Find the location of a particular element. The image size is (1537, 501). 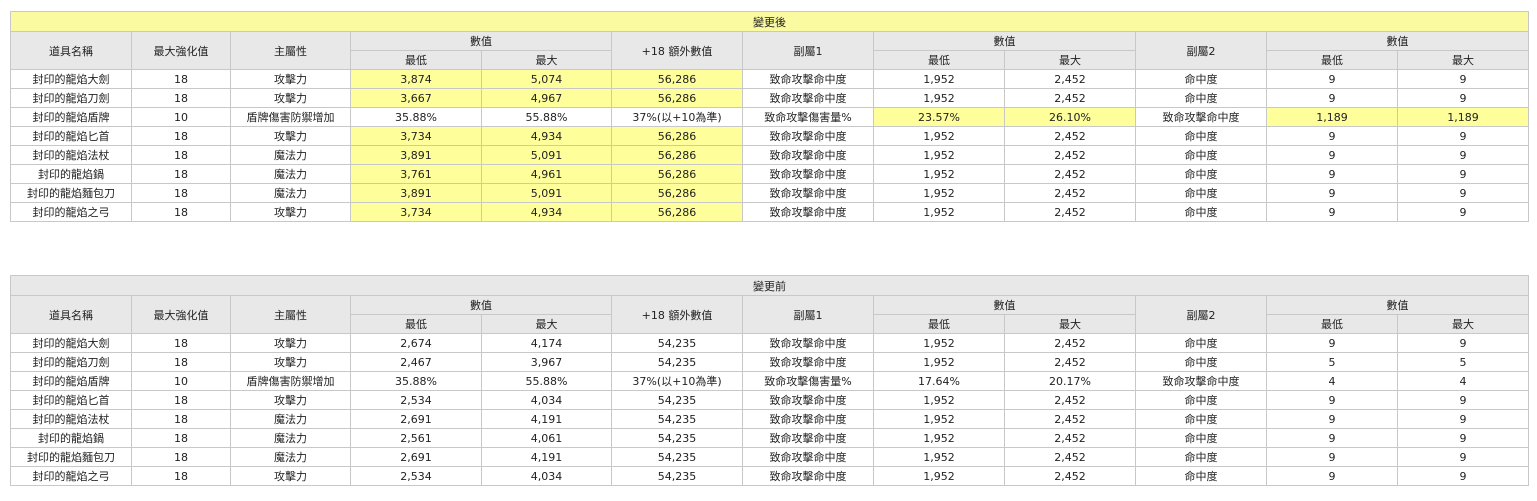

main-max-cell: 4,061 is located at coordinates (546, 438).